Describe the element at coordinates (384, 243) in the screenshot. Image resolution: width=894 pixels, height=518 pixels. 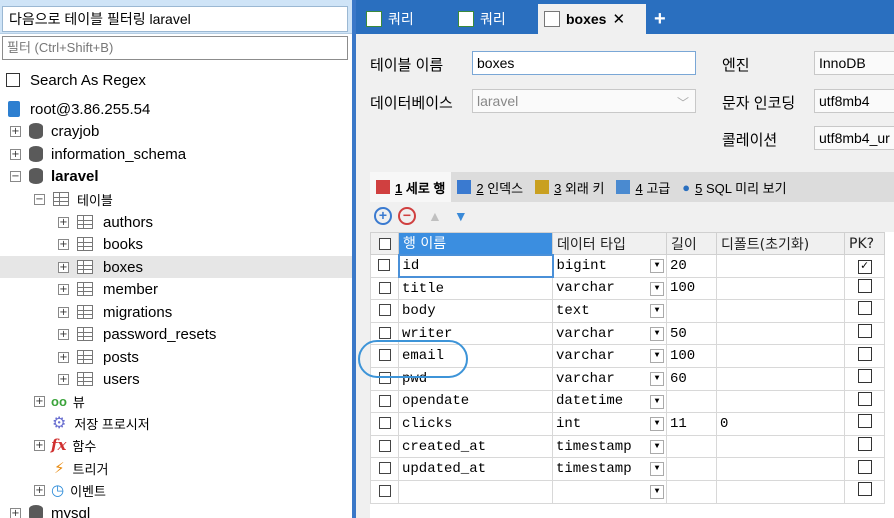
I see `select-all-checkbox` at that location.